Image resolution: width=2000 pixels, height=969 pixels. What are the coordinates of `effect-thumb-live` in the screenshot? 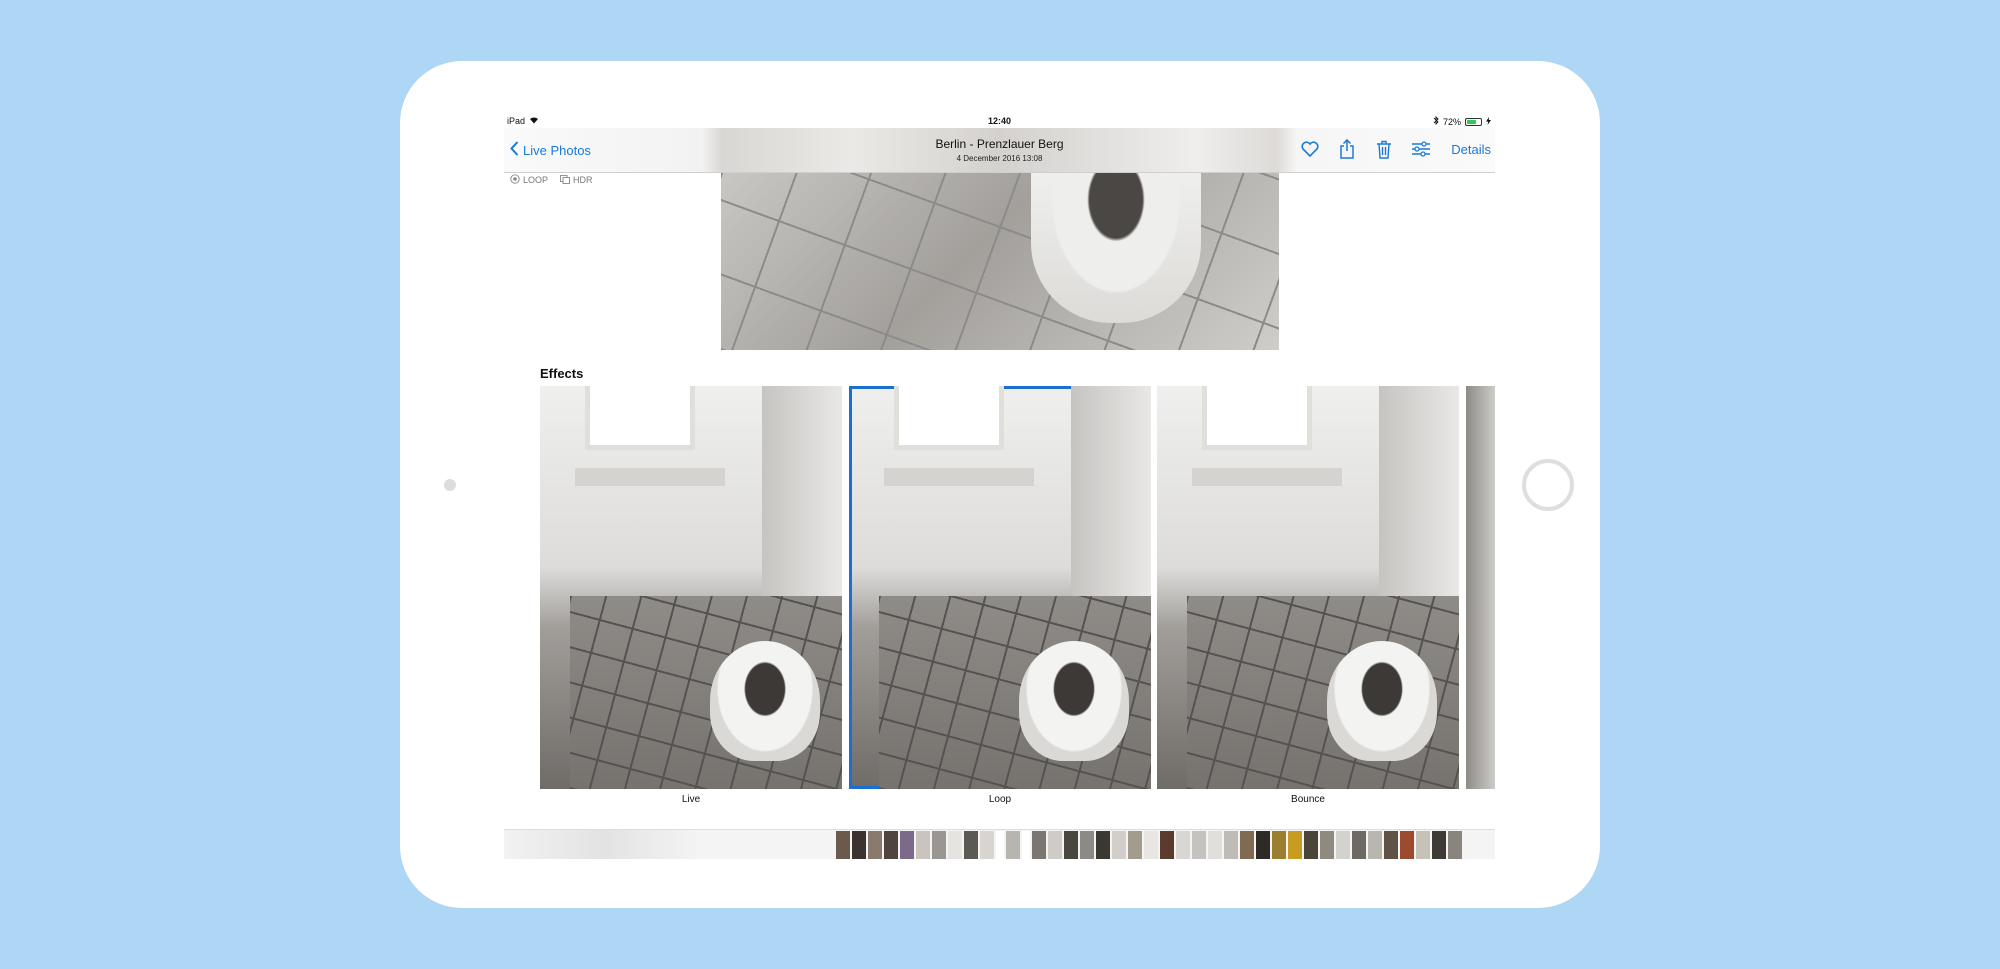 It's located at (691, 587).